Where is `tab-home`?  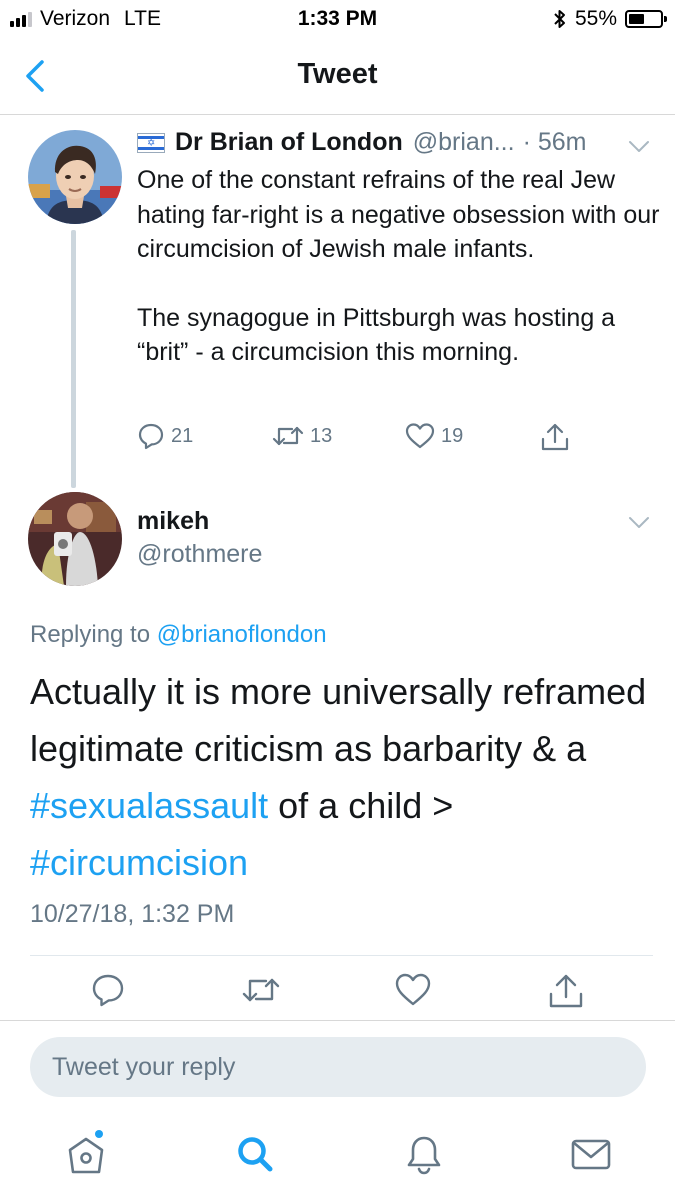
tab-home is located at coordinates (86, 1153).